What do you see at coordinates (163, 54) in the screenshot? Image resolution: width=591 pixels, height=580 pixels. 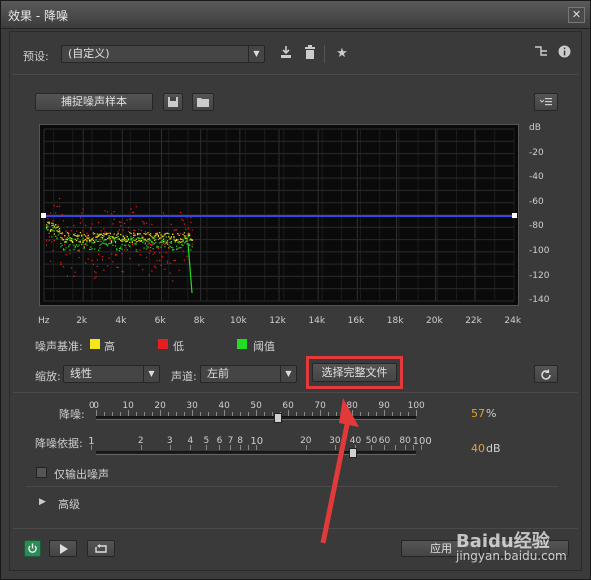 I see `preset-dropdown: (自定义) ▼` at bounding box center [163, 54].